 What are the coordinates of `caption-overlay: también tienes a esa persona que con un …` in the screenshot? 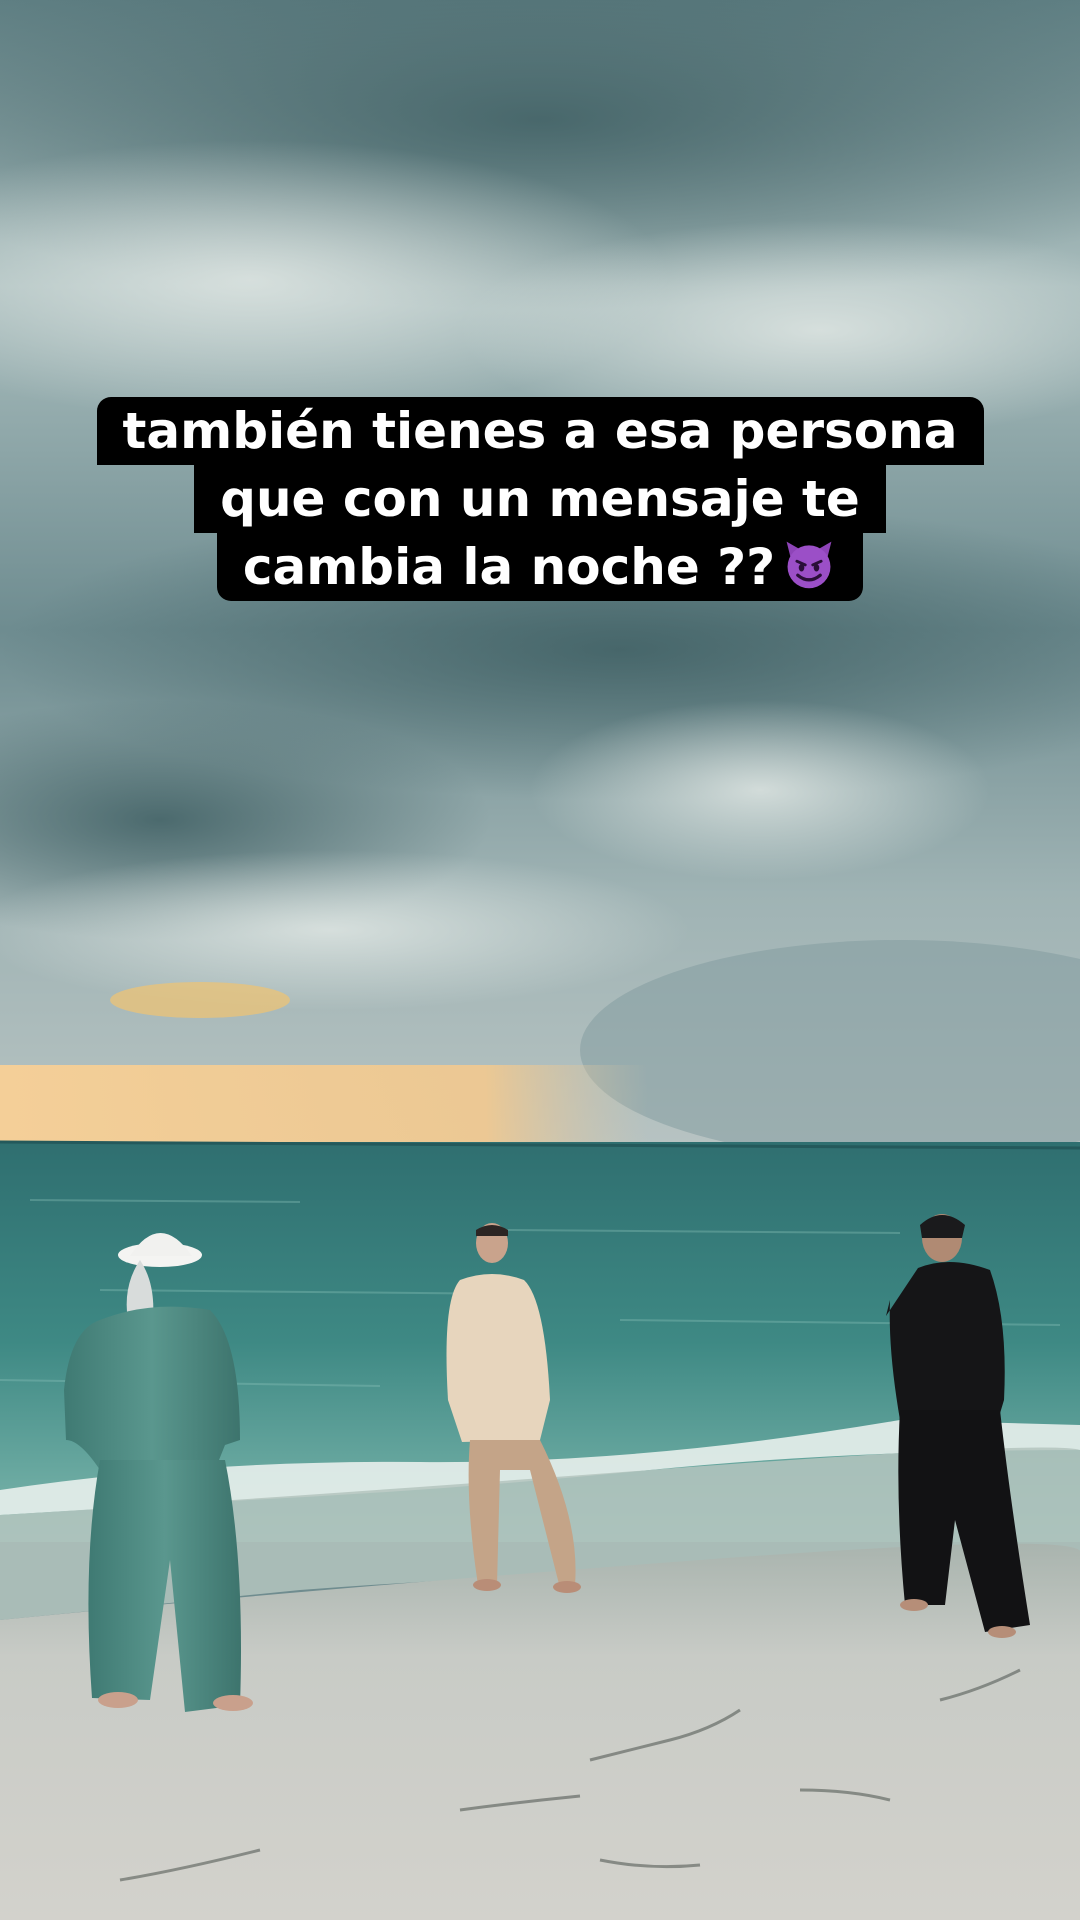 It's located at (540, 499).